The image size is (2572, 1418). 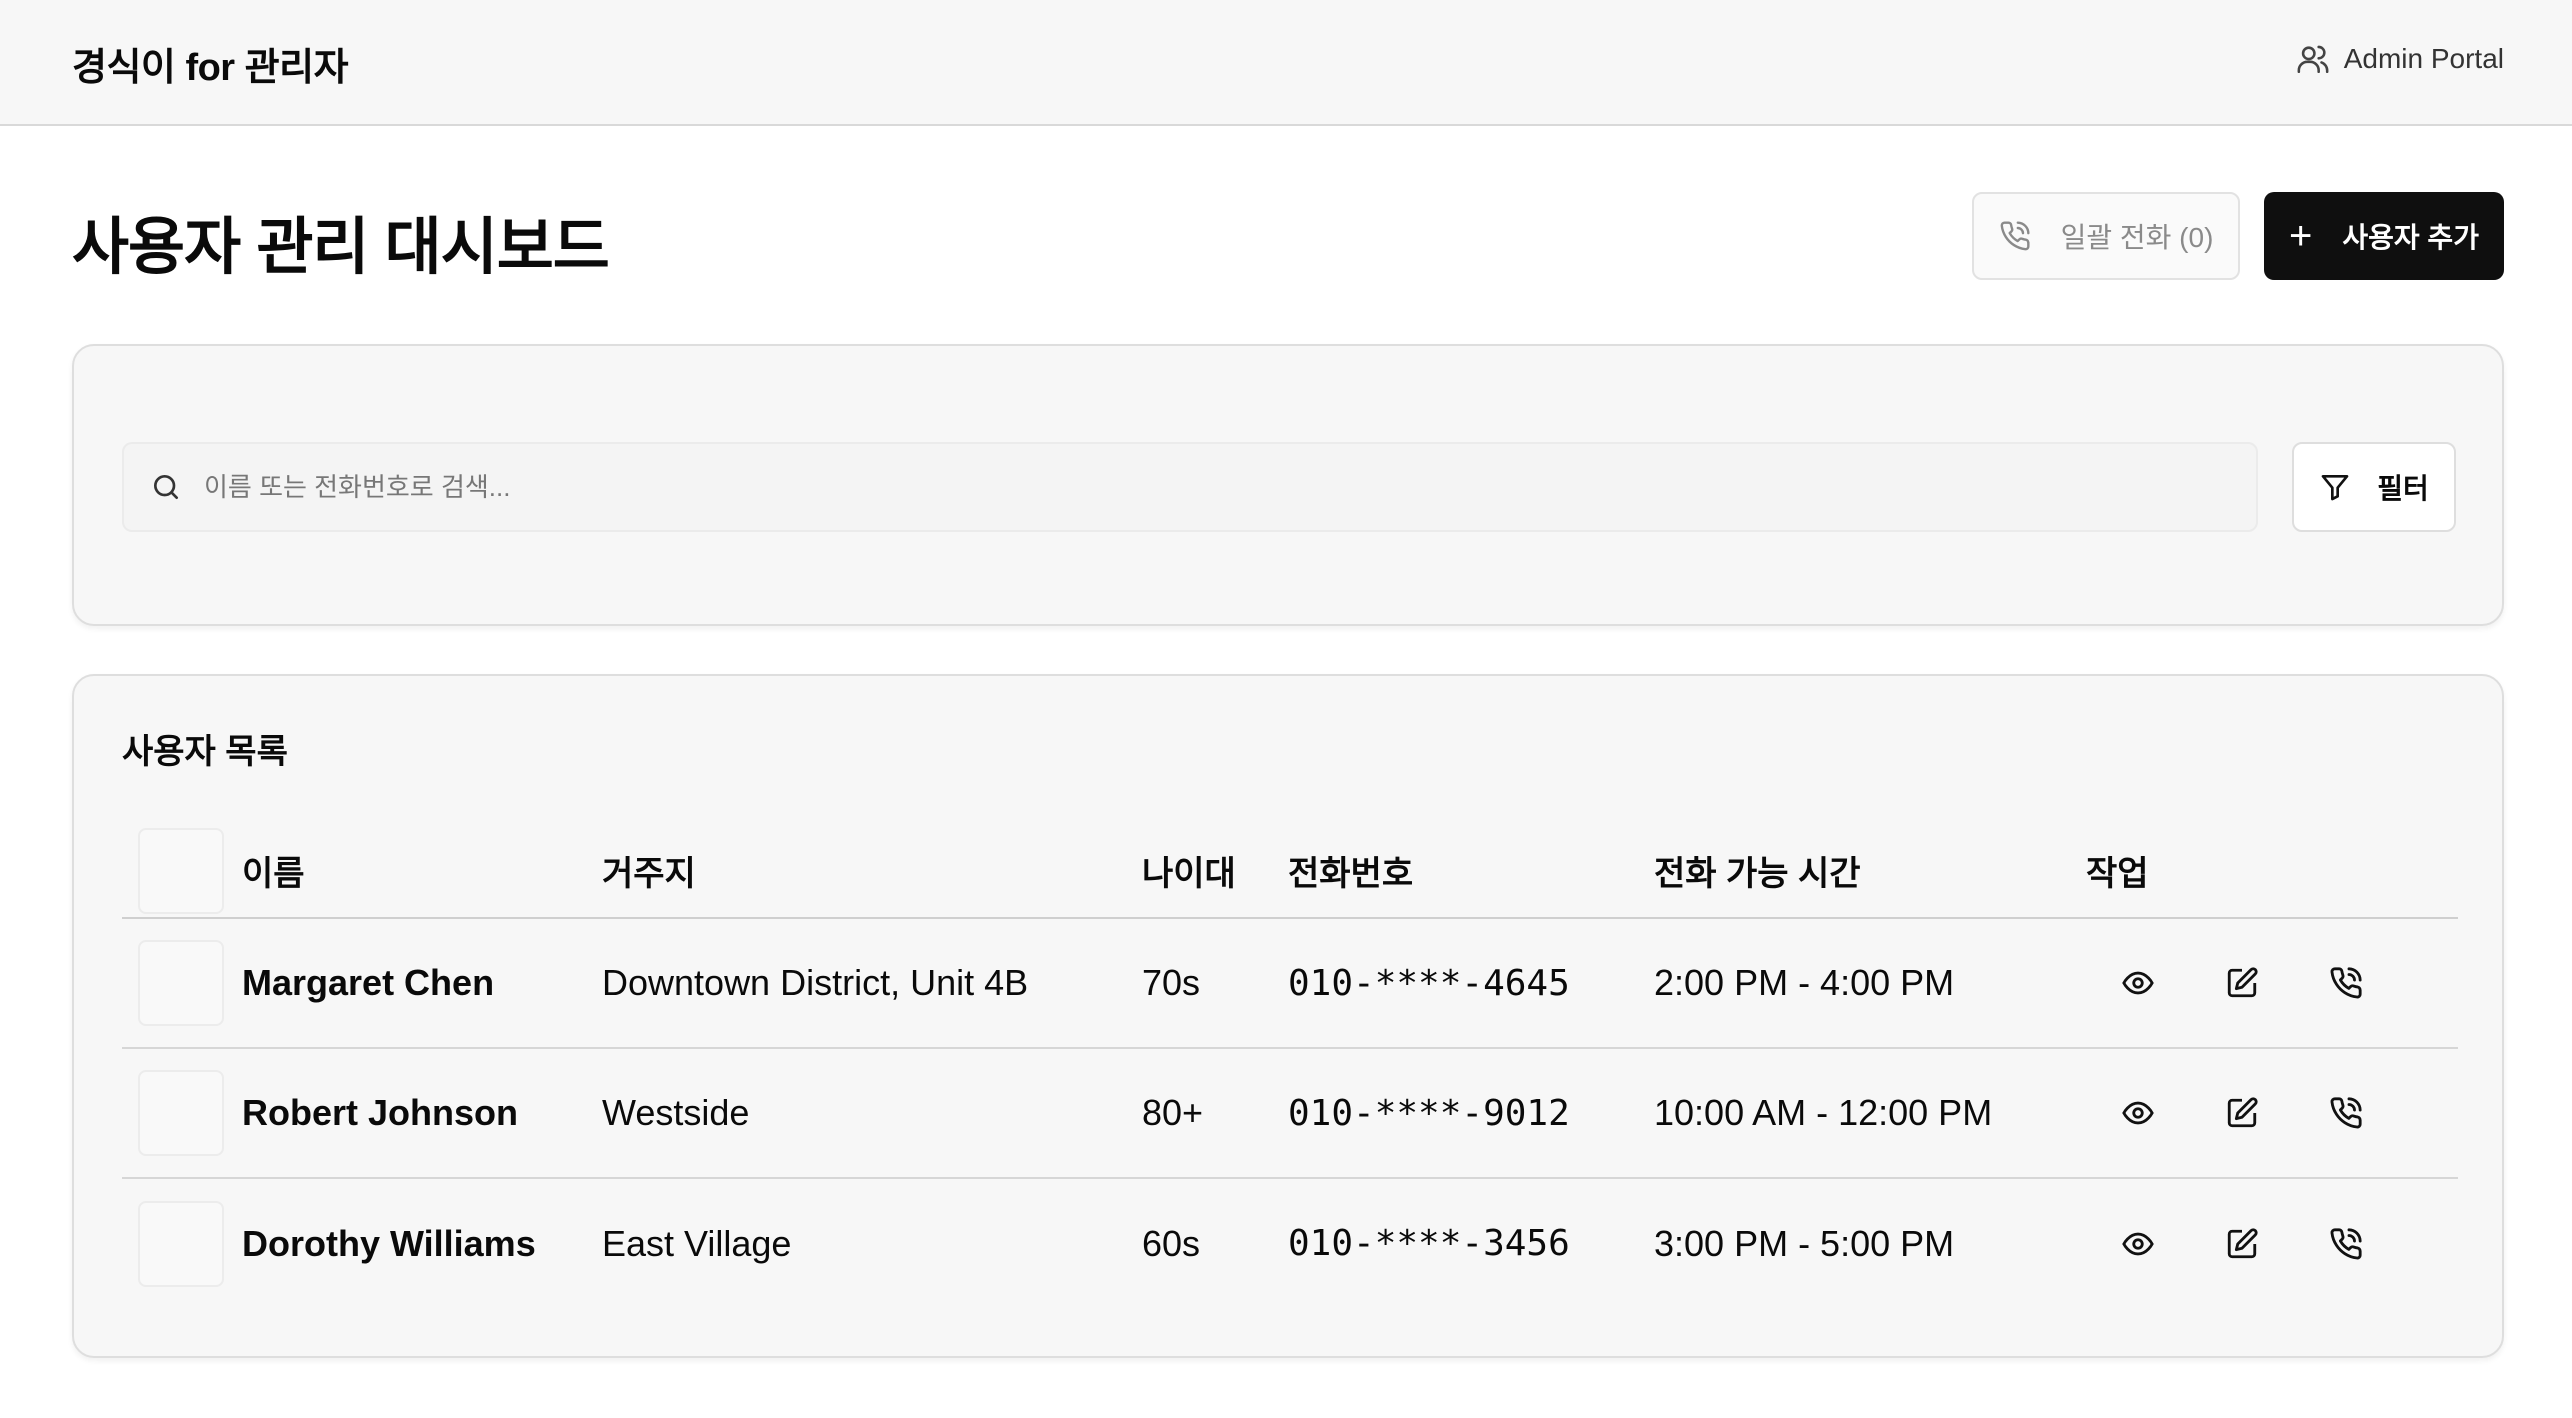 What do you see at coordinates (2117, 874) in the screenshot?
I see `column-header-actions: 작업` at bounding box center [2117, 874].